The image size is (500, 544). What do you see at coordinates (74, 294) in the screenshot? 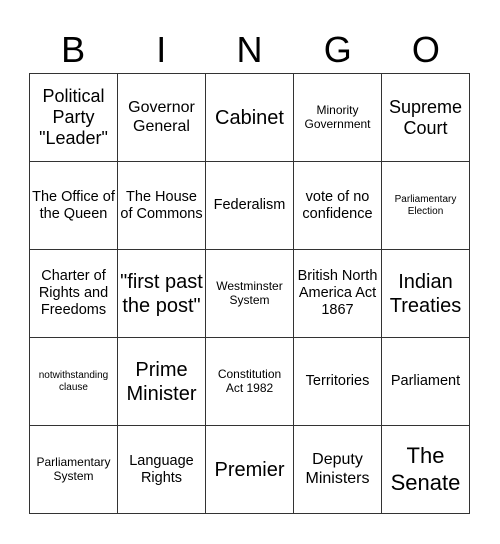
I see `bingo-cell: Charter of Rights and Freedoms` at bounding box center [74, 294].